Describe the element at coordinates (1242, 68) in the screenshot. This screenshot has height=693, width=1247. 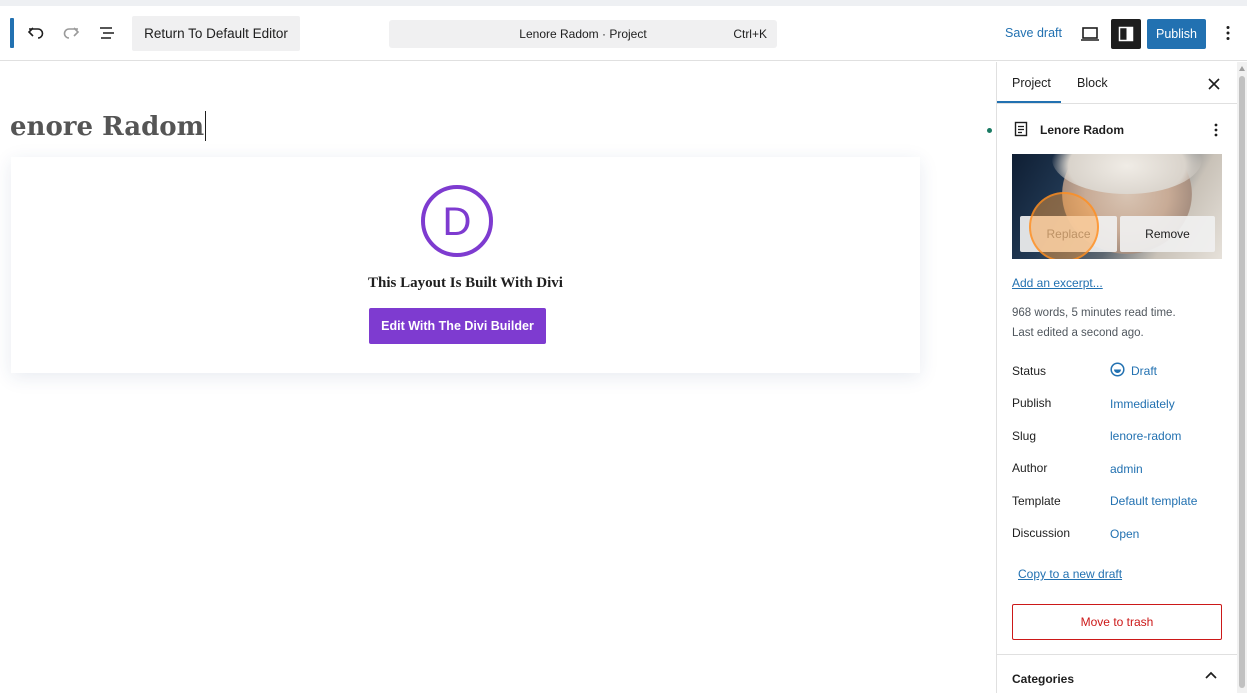
I see `scroll-up-arrow` at that location.